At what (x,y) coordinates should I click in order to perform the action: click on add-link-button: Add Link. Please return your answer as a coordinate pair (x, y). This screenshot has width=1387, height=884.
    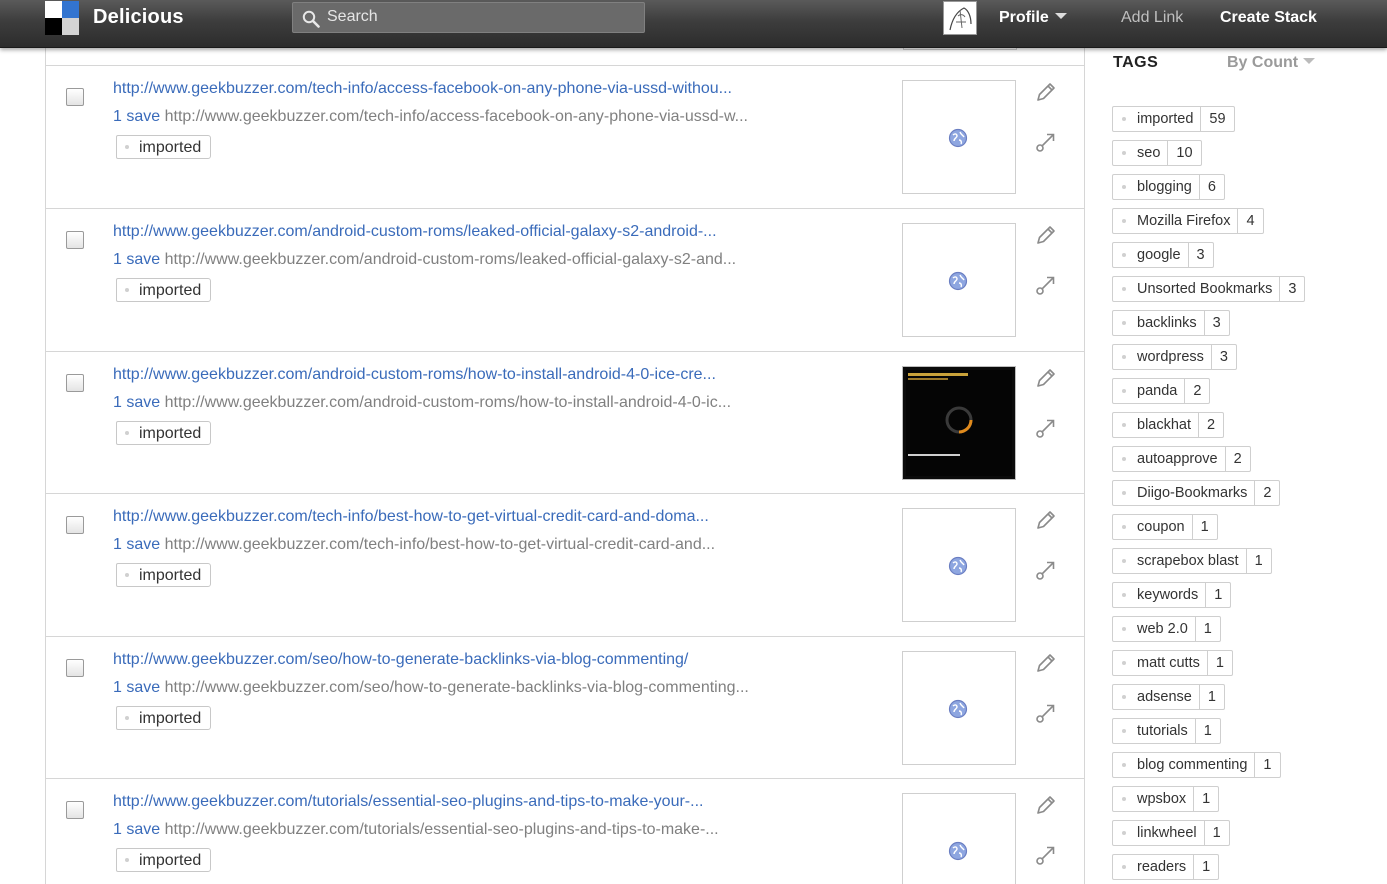
    Looking at the image, I should click on (1152, 18).